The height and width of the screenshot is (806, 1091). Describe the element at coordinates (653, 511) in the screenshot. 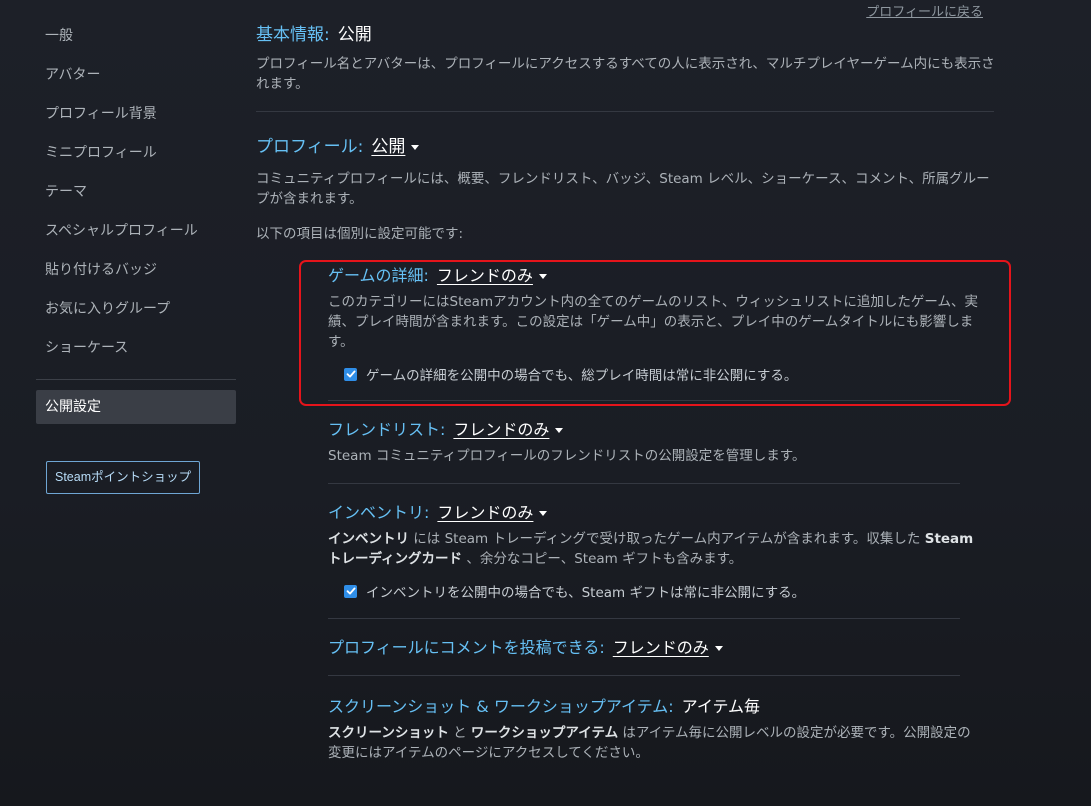

I see `inventory-heading: インベントリ: フレンドのみ` at that location.